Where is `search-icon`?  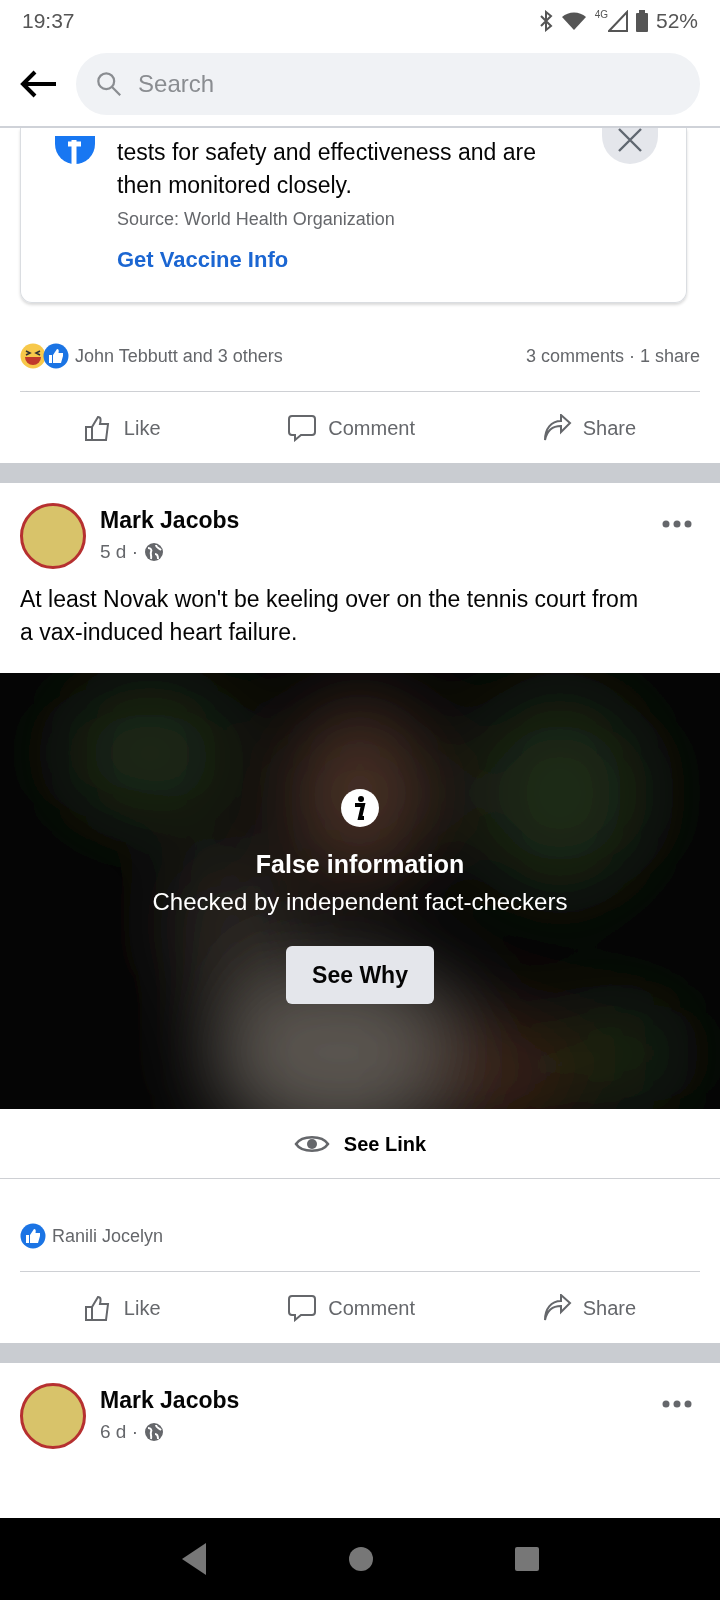
search-icon is located at coordinates (109, 84).